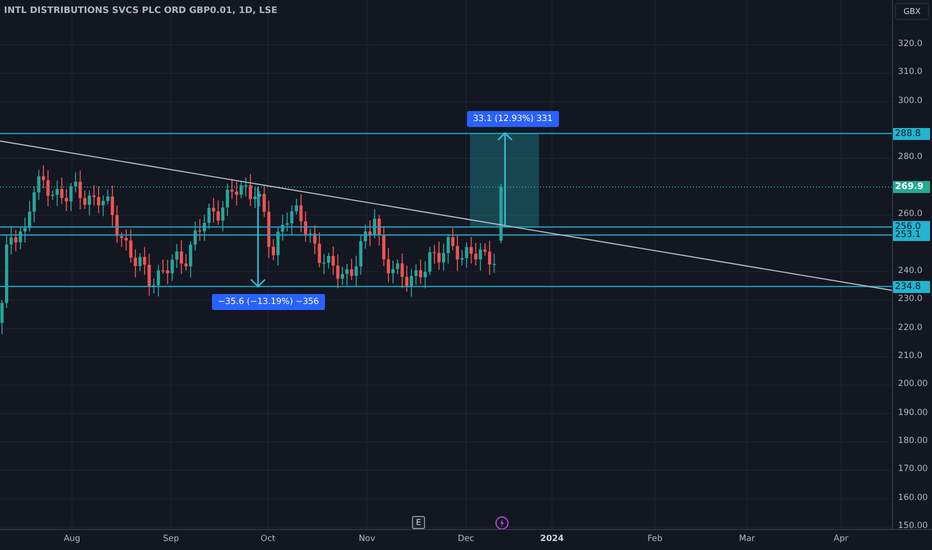 The height and width of the screenshot is (550, 932). Describe the element at coordinates (913, 384) in the screenshot. I see `axis-tick-label: 200.00` at that location.